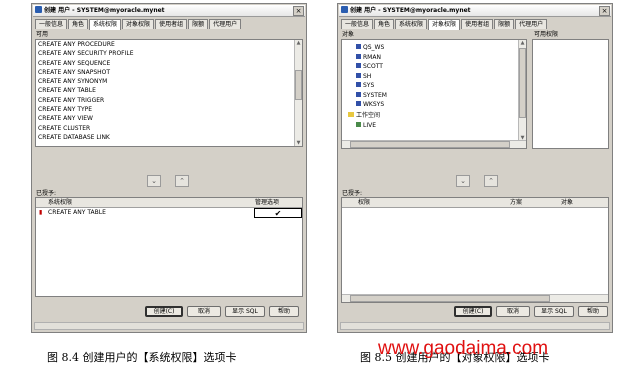 Image resolution: width=627 pixels, height=374 pixels. Describe the element at coordinates (475, 203) in the screenshot. I see `grid-header: 权限 方案 对象` at that location.